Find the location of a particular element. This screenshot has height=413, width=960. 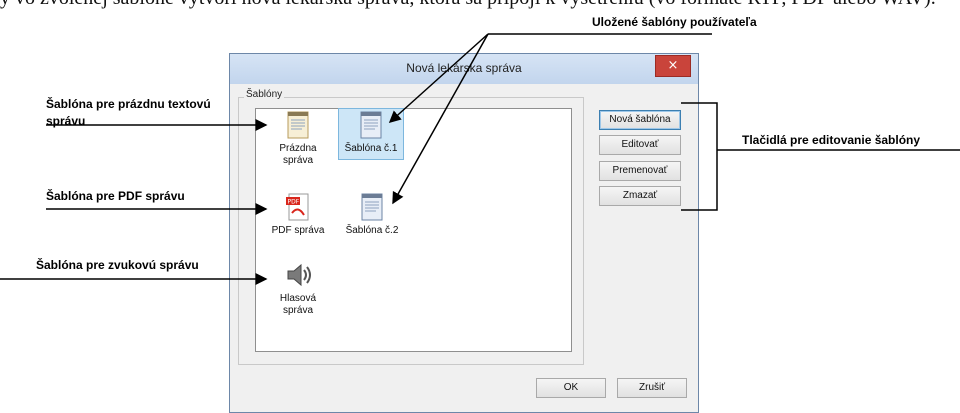

template-label: PDF správa is located at coordinates (298, 230).